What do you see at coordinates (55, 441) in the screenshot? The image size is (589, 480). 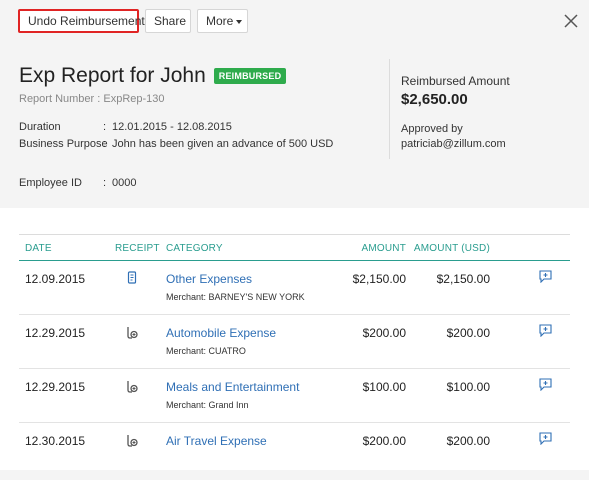 I see `expense-date: 12.30.2015` at bounding box center [55, 441].